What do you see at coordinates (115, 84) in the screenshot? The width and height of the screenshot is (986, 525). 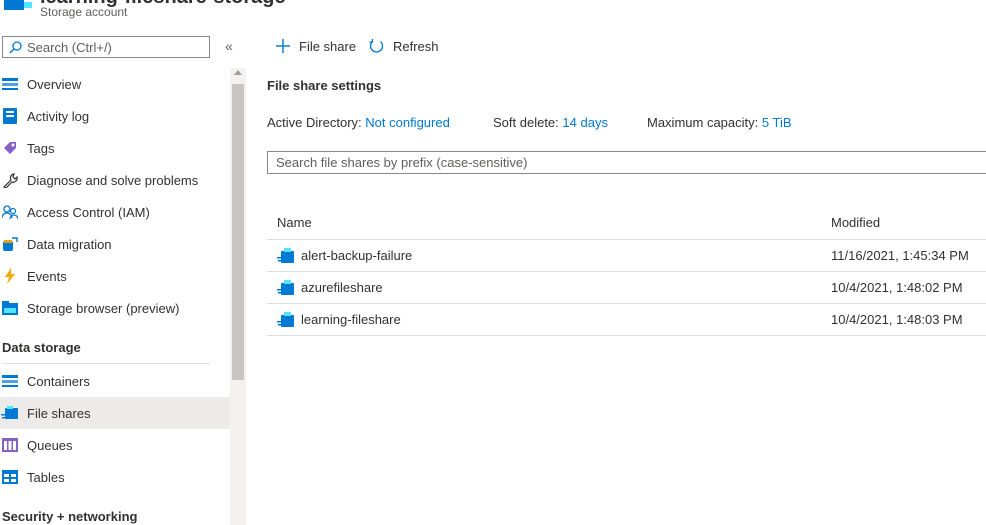 I see `sidebar-item-overview: Overview` at bounding box center [115, 84].